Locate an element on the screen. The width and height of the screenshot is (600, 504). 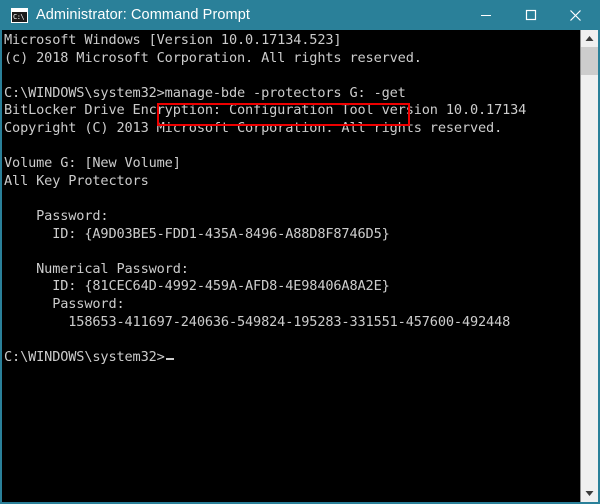
scroll-down-arrow-icon is located at coordinates (589, 493).